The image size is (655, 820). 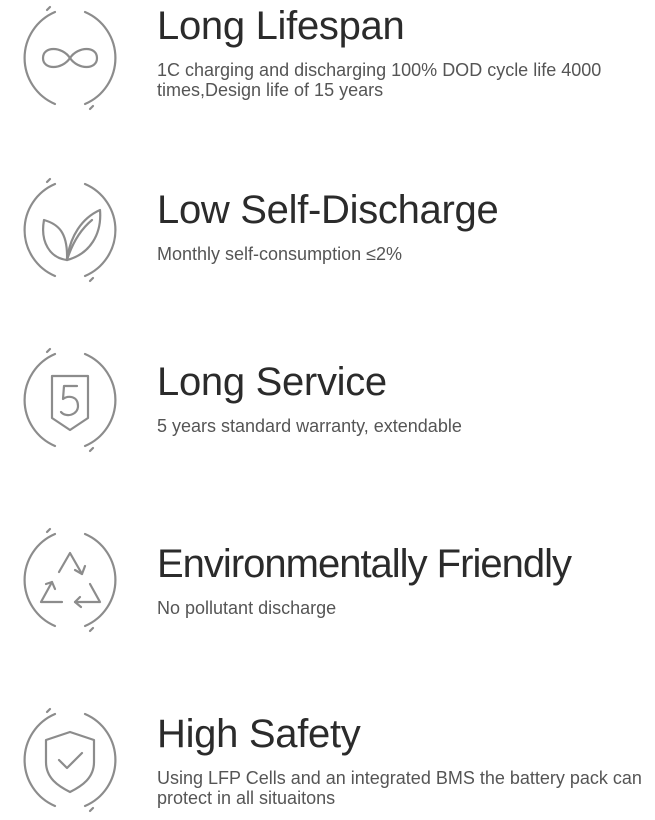 I want to click on feature-description: No pollutant discharge, so click(x=247, y=608).